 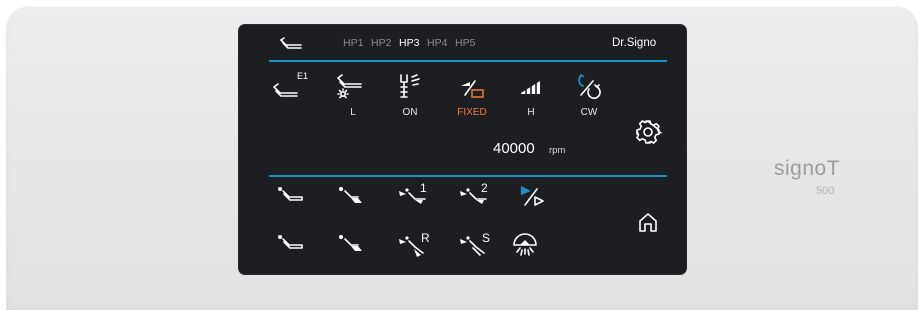 What do you see at coordinates (465, 43) in the screenshot?
I see `tab-hp5: HP5` at bounding box center [465, 43].